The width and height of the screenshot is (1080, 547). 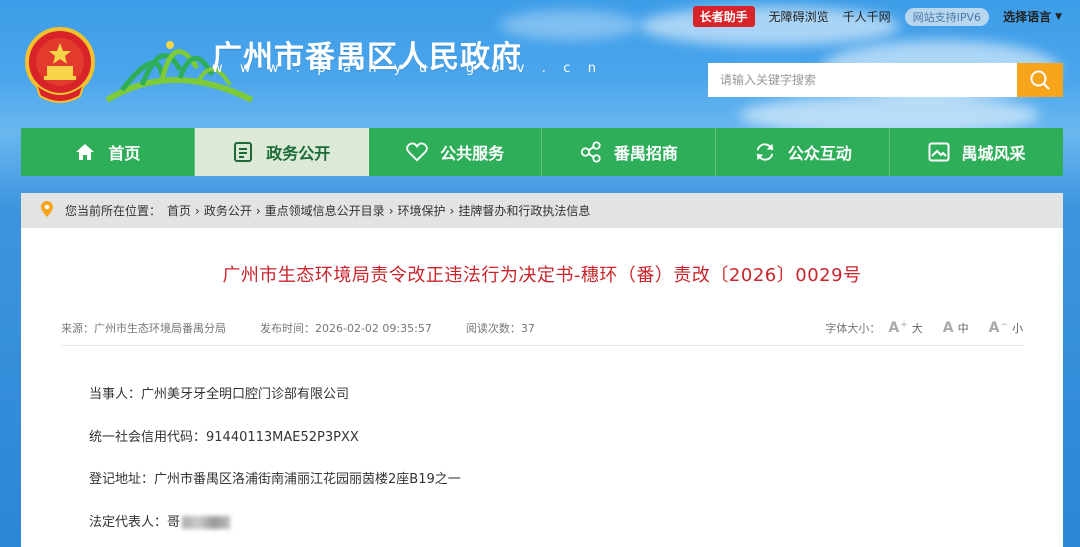 I want to click on search-icon, so click(x=1040, y=80).